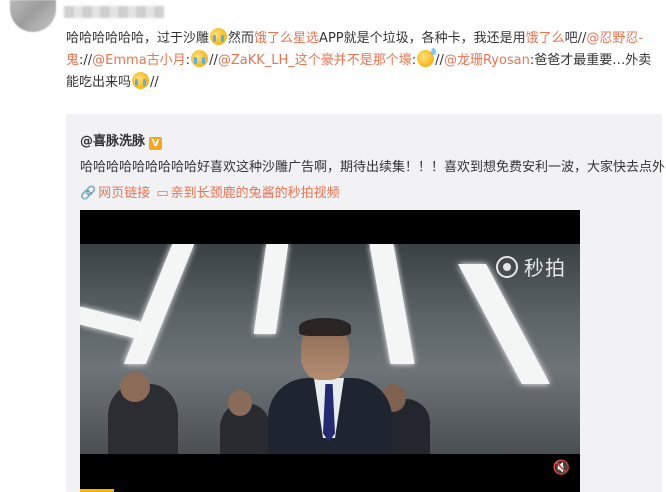  Describe the element at coordinates (575, 38) in the screenshot. I see `post-text-part: 吧//` at that location.